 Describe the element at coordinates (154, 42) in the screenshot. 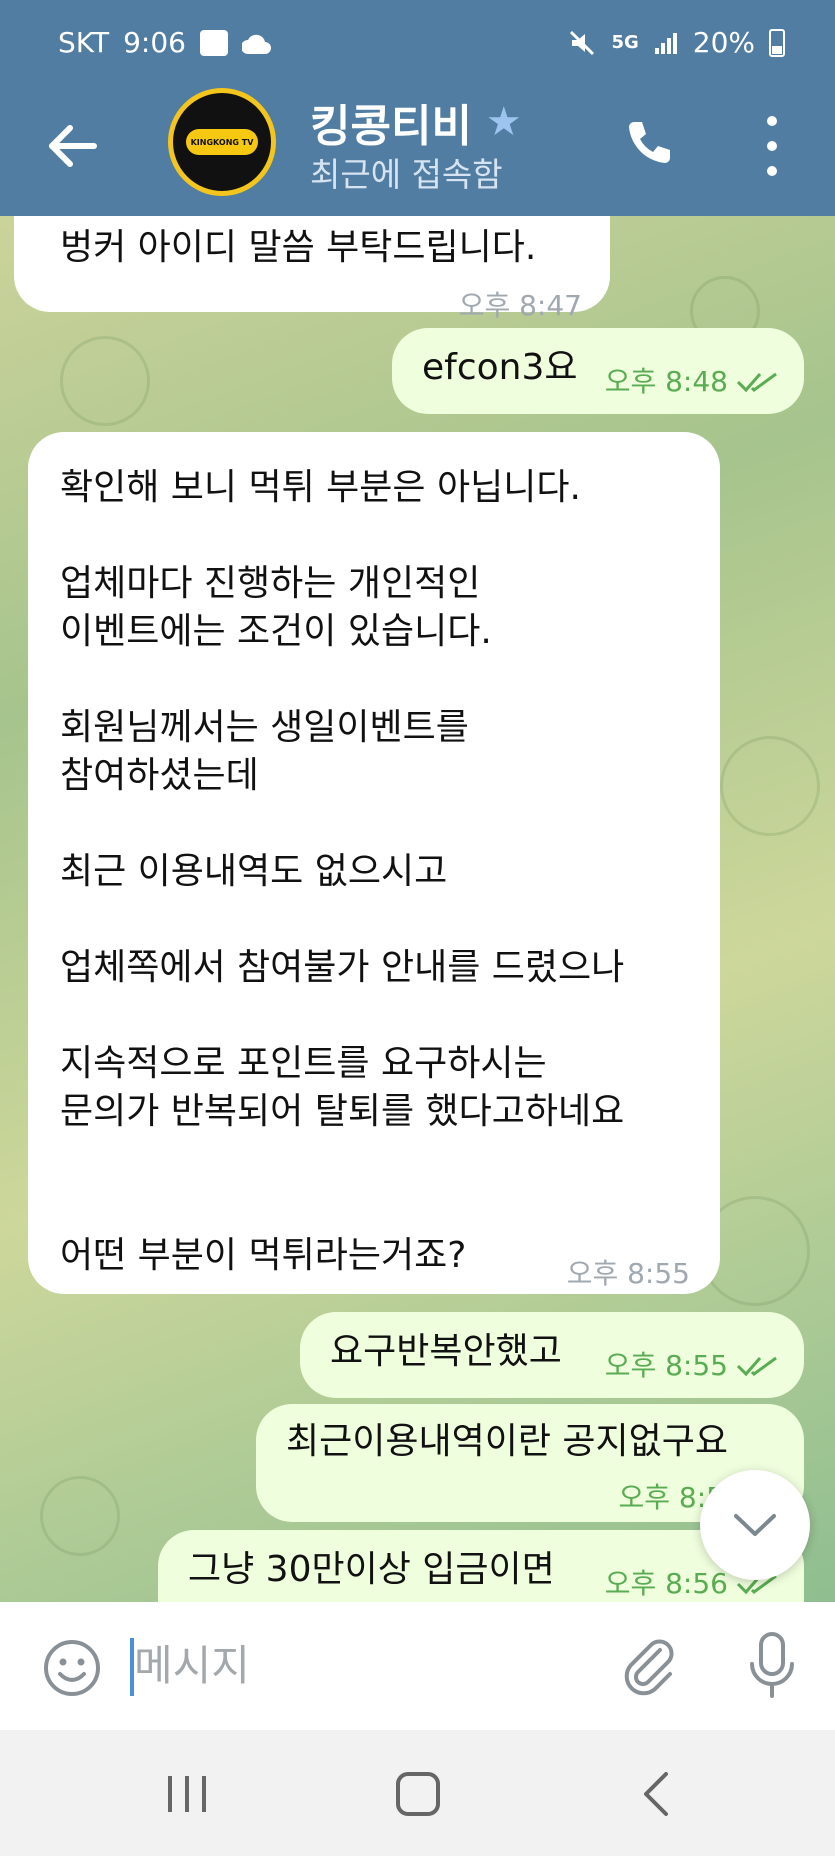

I see `clock: 9:06` at that location.